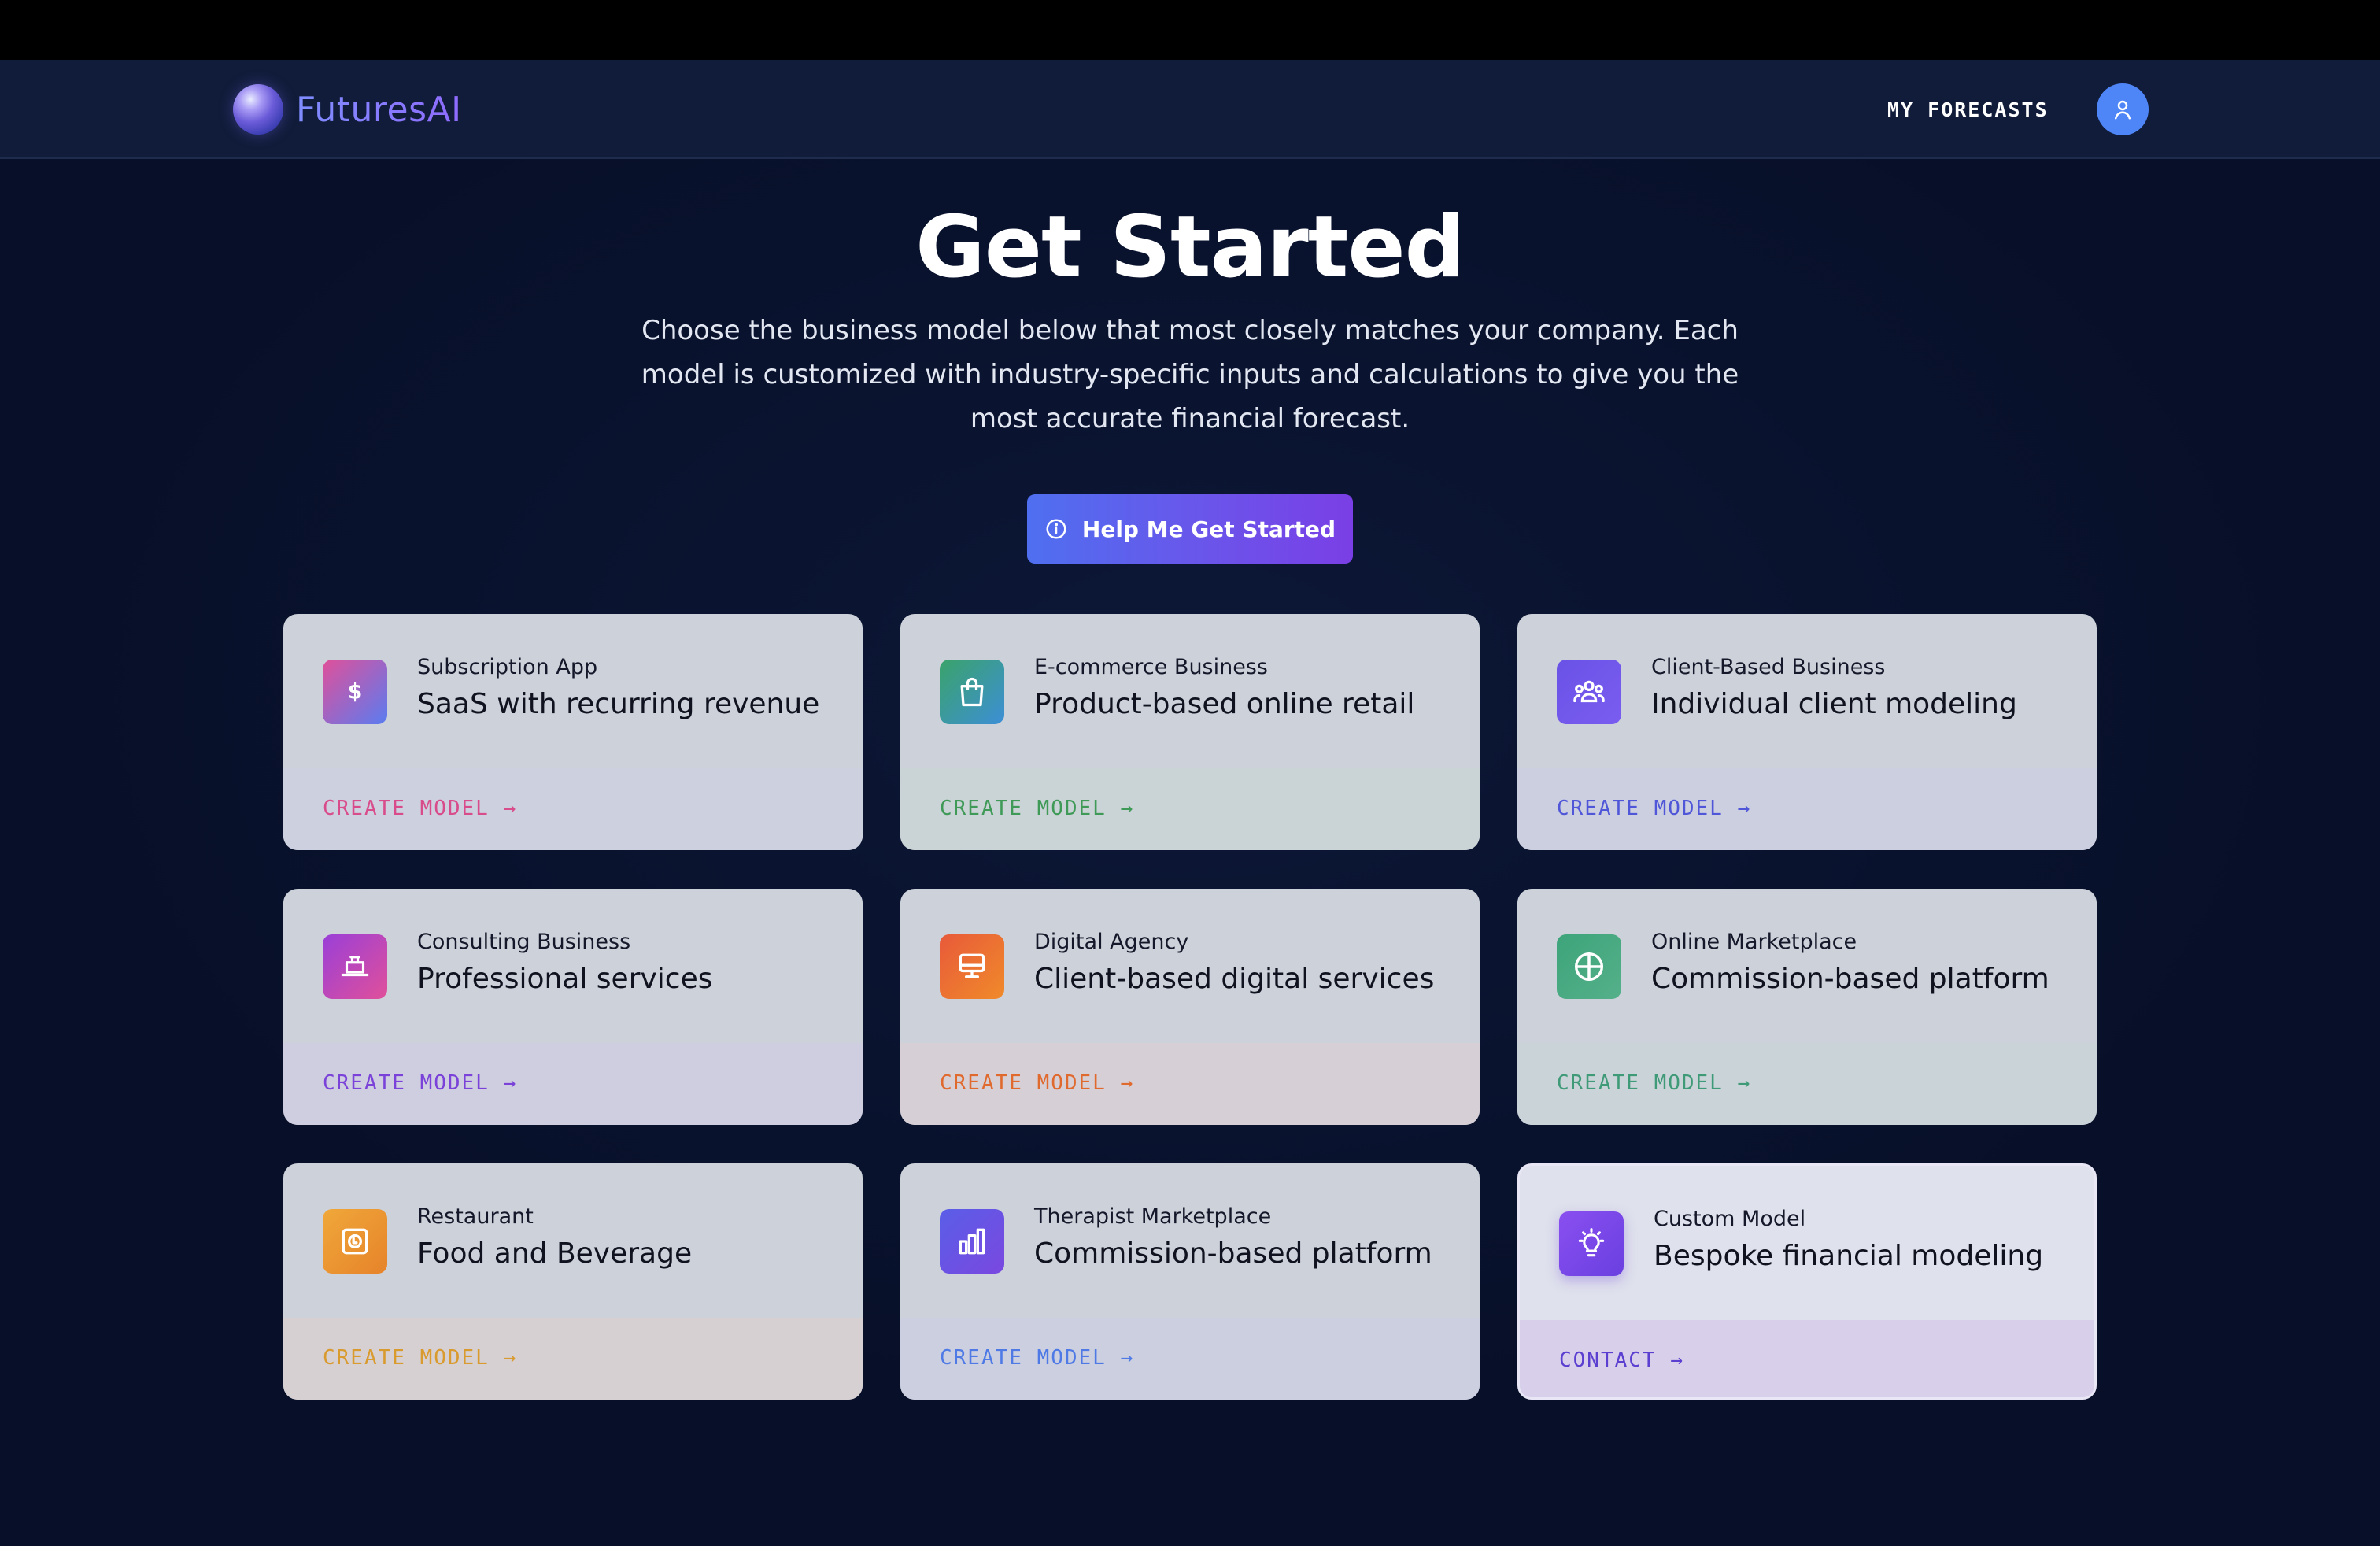 Image resolution: width=2380 pixels, height=1546 pixels. I want to click on help-button-label: Help Me Get Started, so click(1208, 529).